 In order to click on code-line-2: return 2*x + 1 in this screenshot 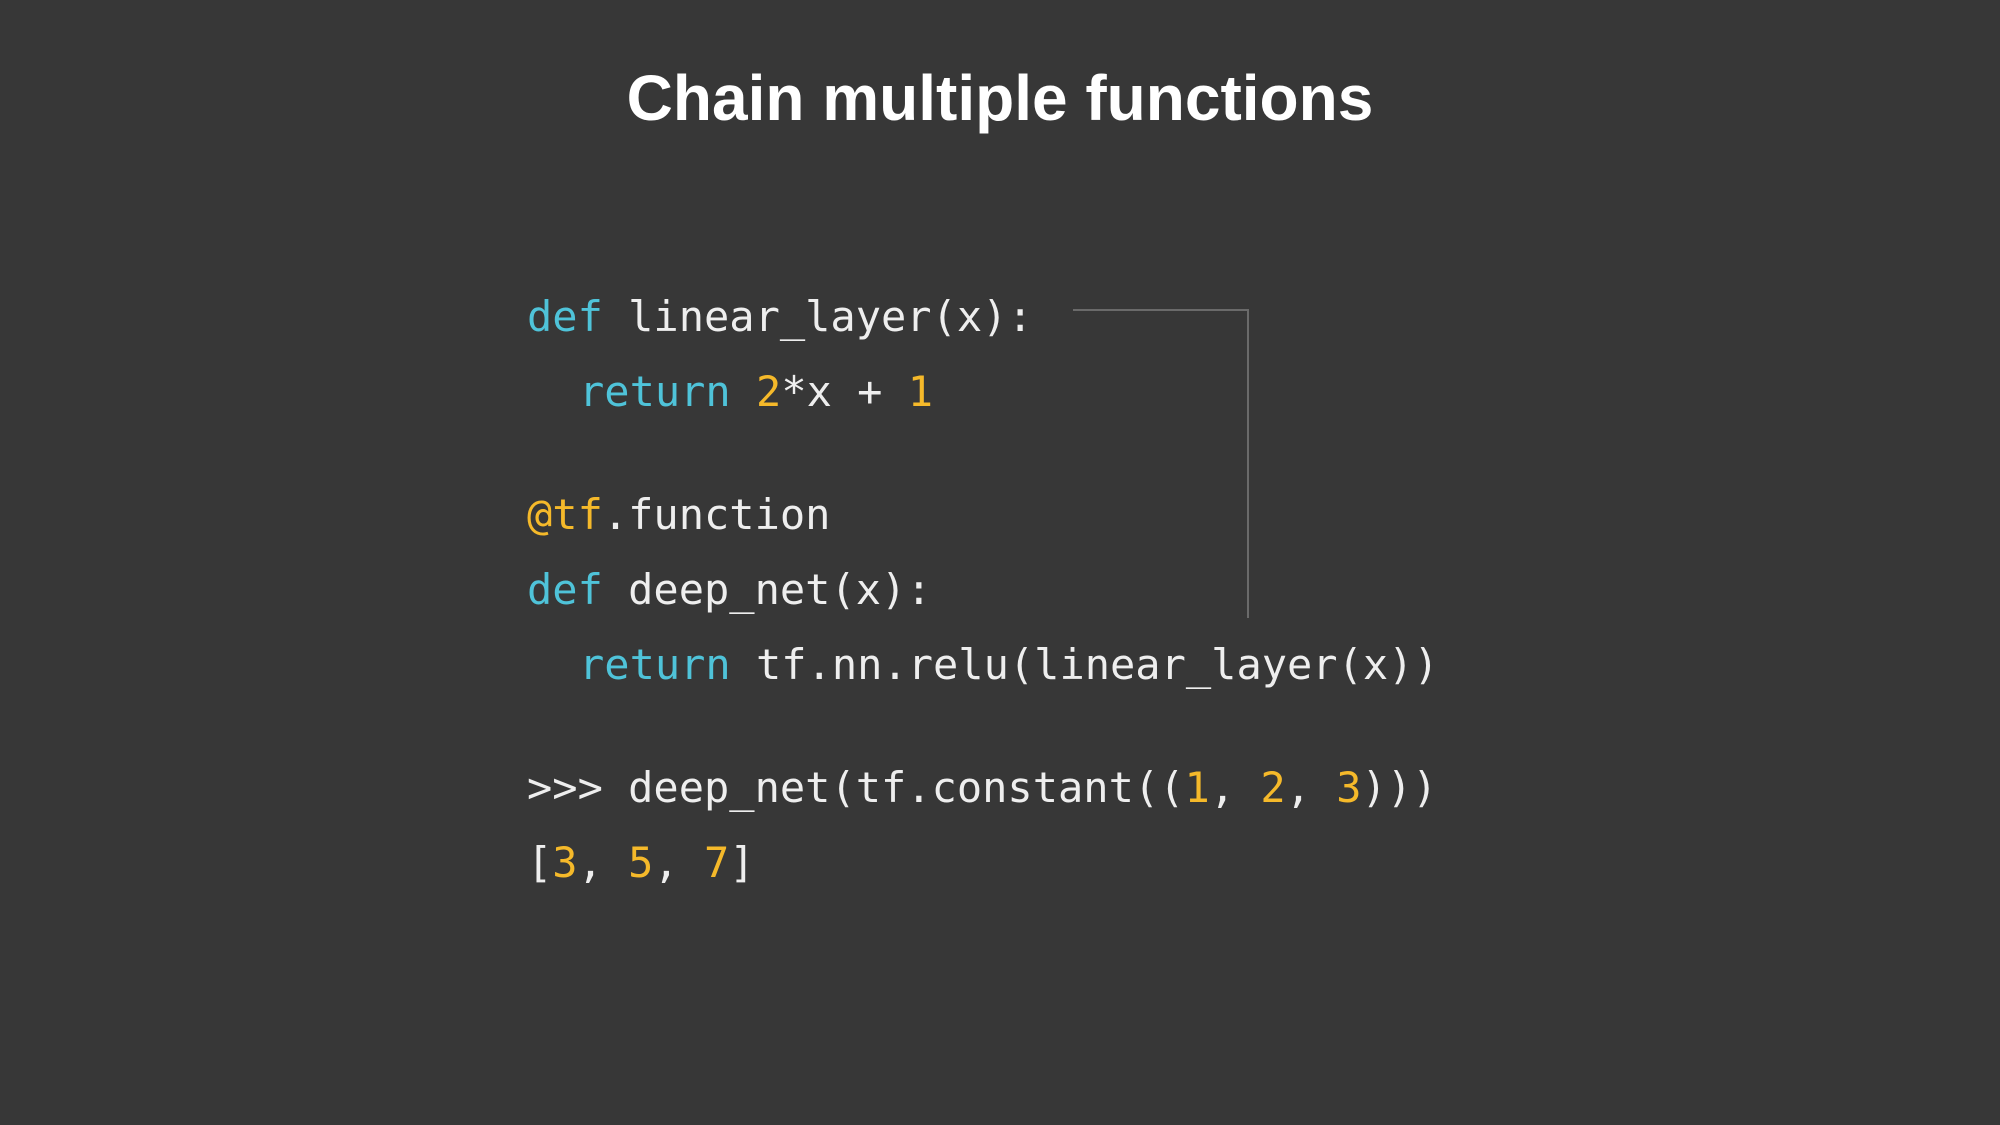, I will do `click(730, 392)`.